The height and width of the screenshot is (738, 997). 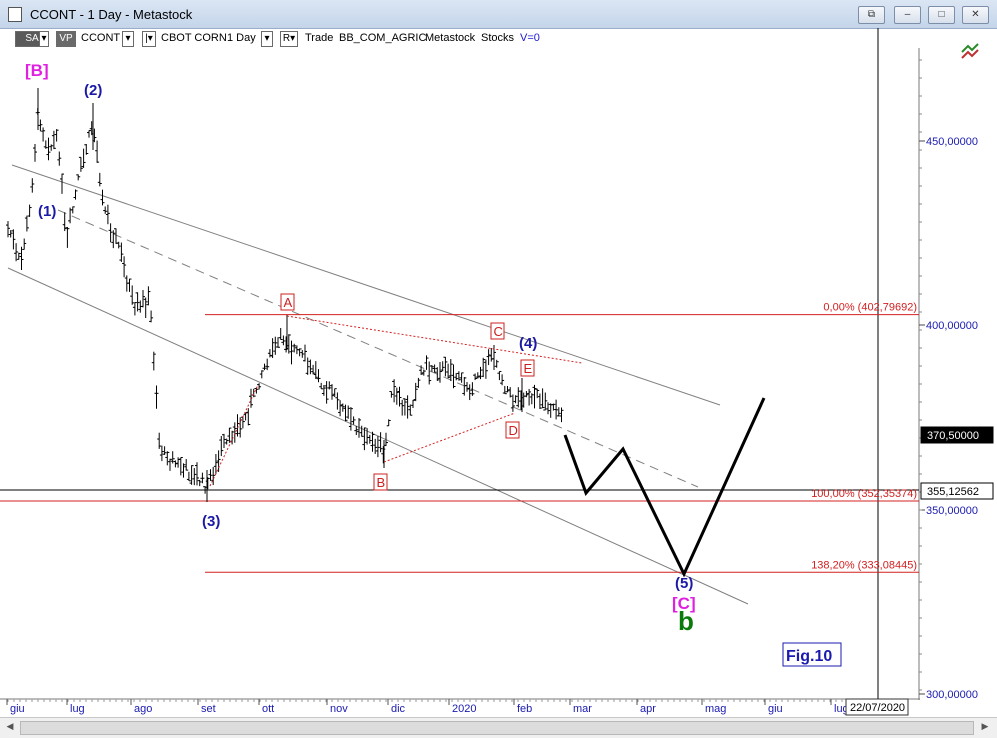 I want to click on price-badge: 355,12562, so click(x=957, y=491).